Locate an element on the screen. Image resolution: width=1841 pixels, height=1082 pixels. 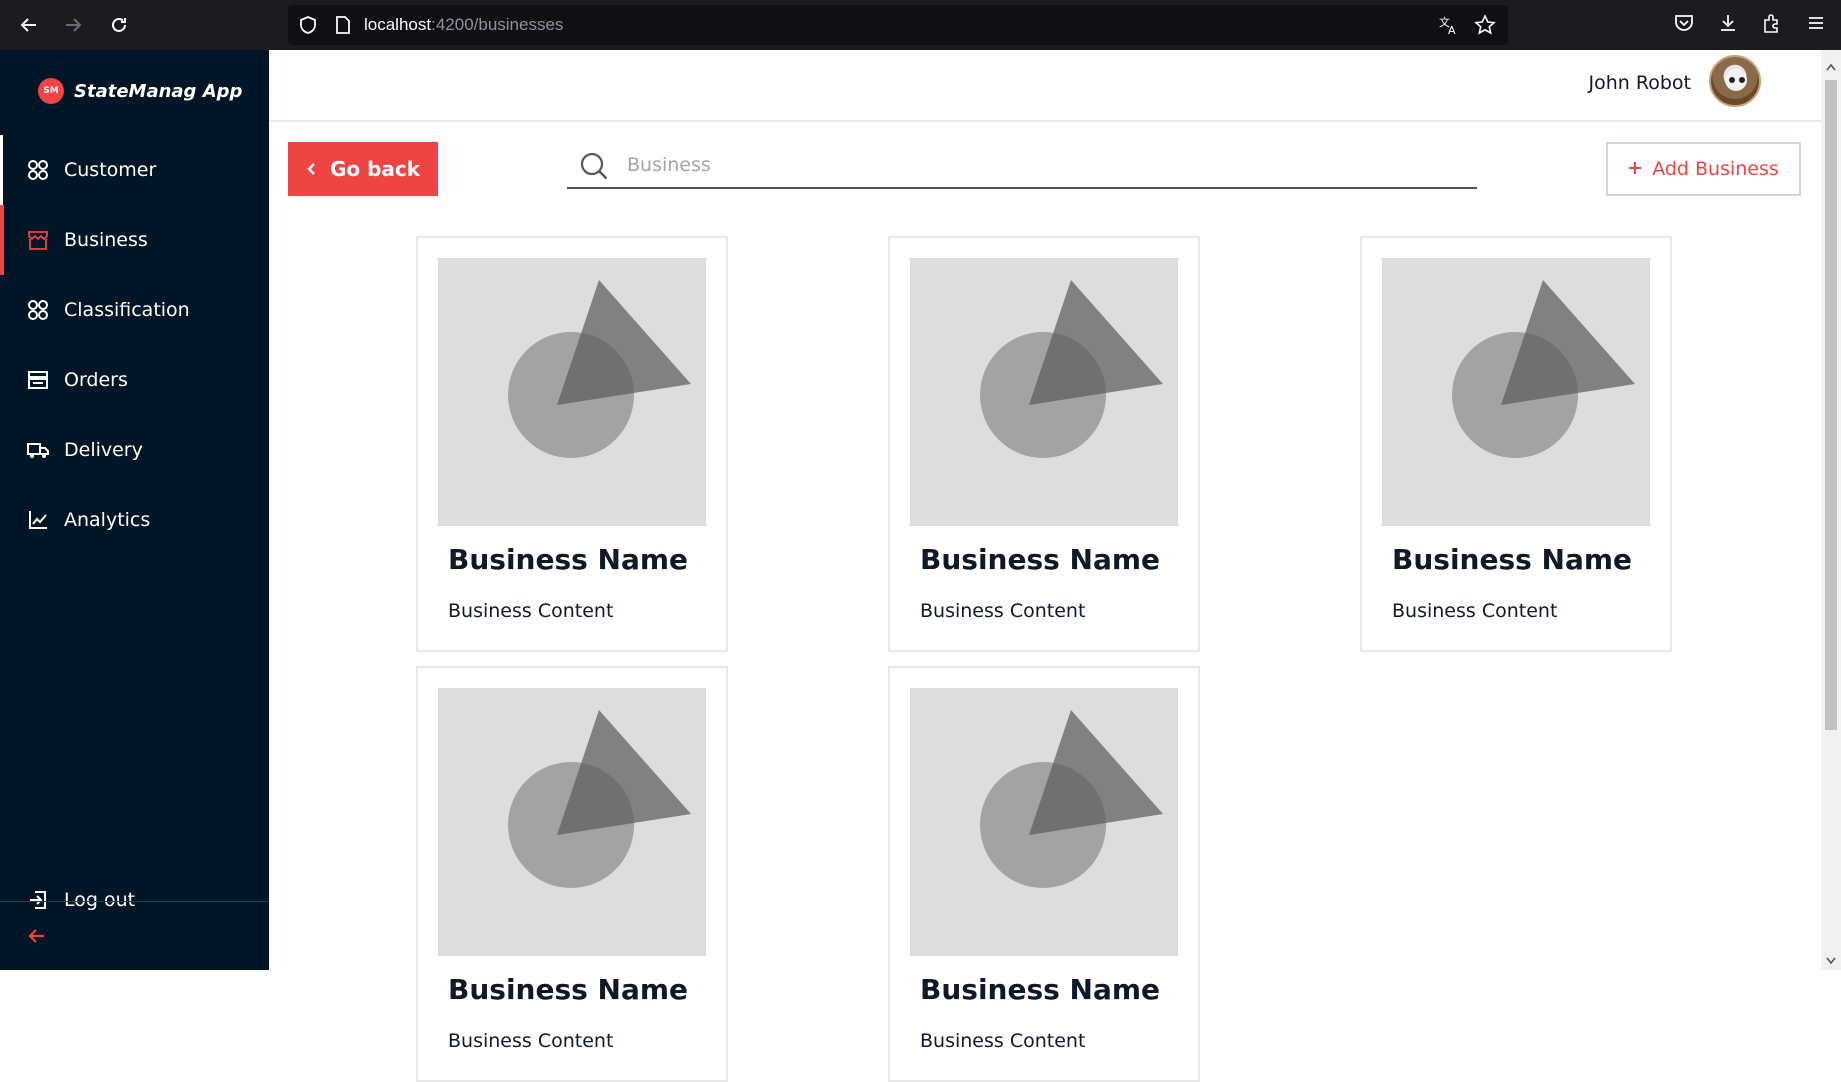
sidebar-item-label: Classification is located at coordinates (127, 310).